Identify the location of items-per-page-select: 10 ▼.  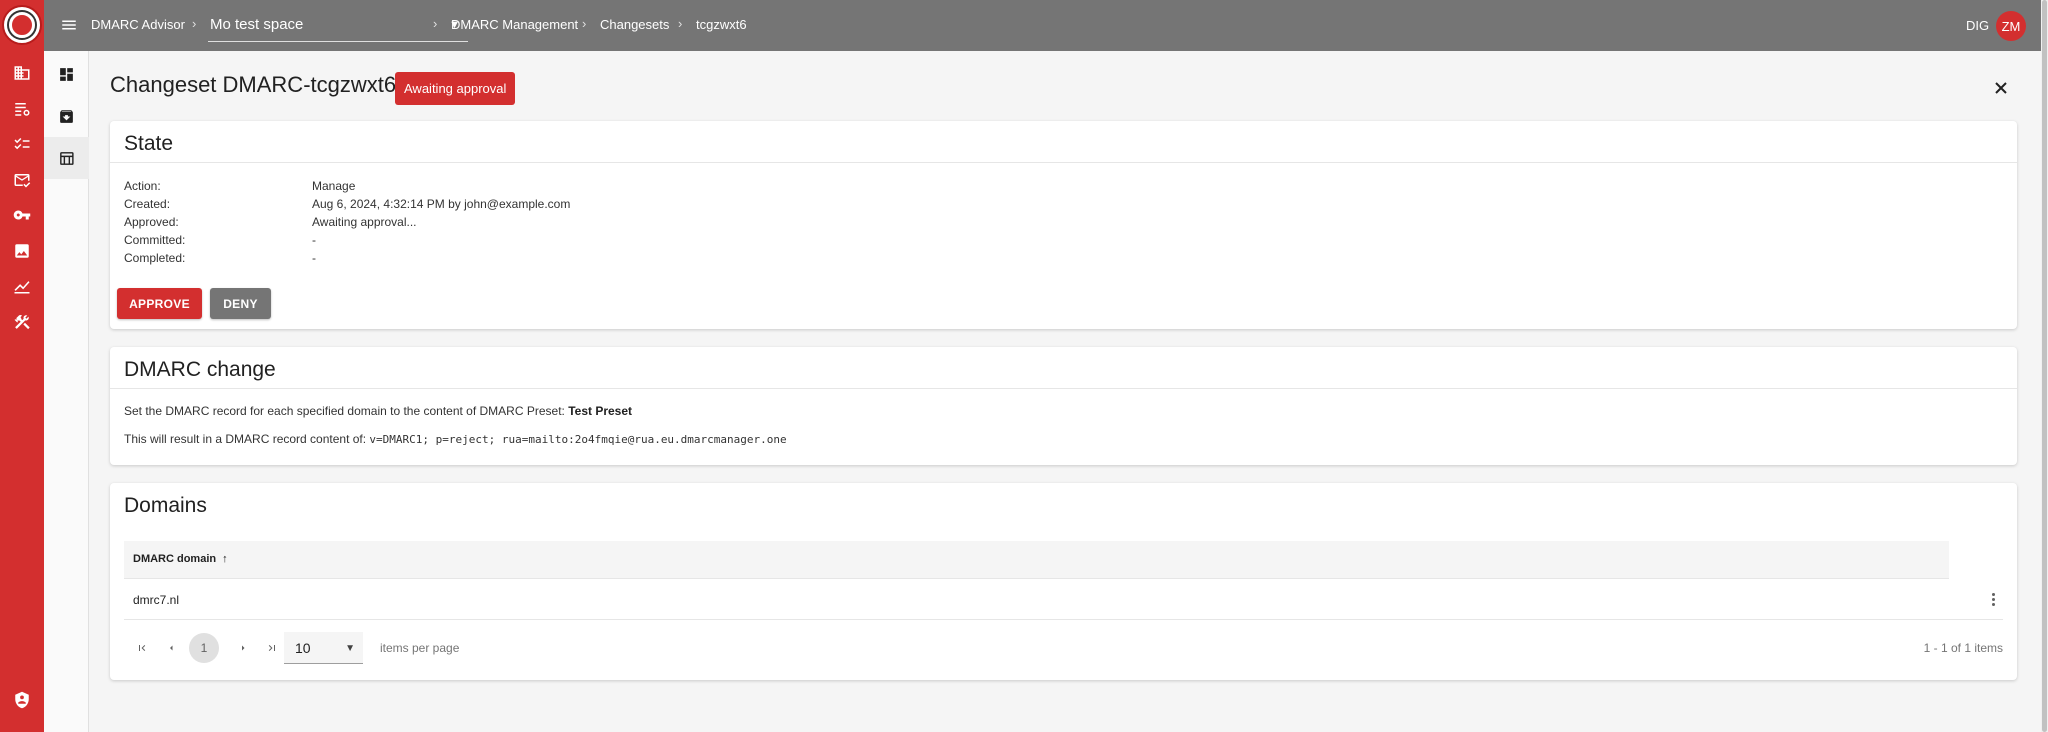
(323, 648).